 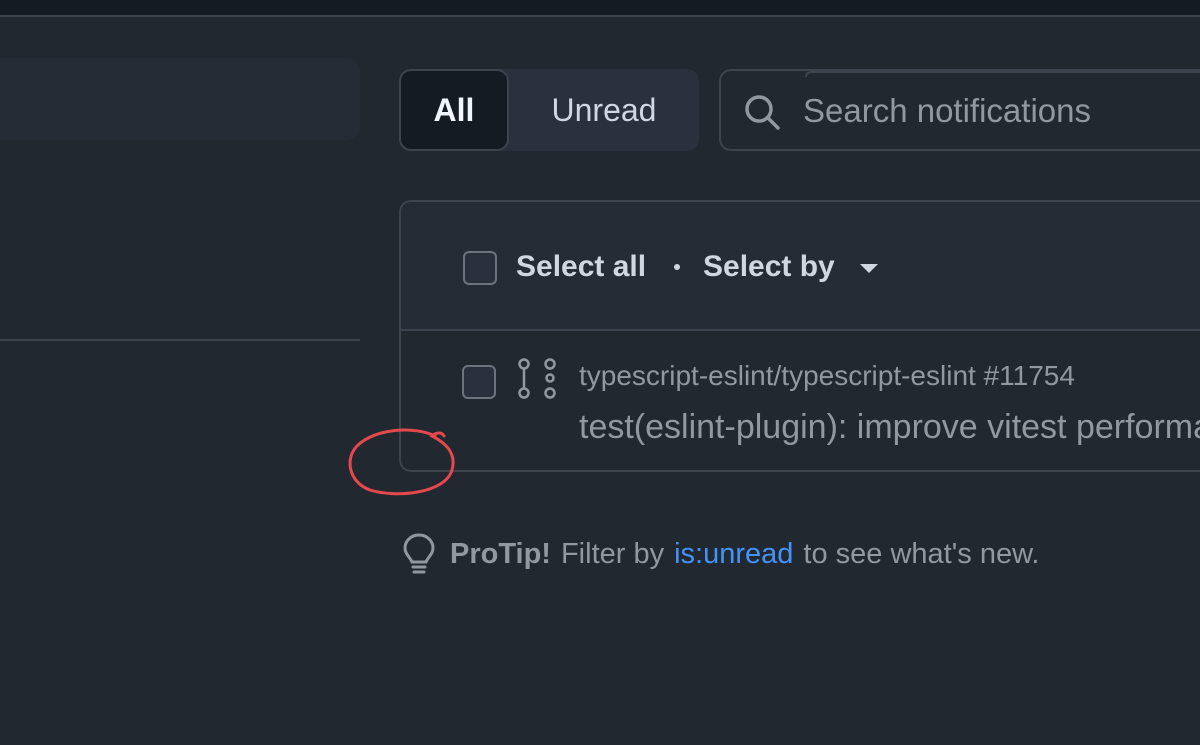 I want to click on sidebar-filter-input, so click(x=180, y=99).